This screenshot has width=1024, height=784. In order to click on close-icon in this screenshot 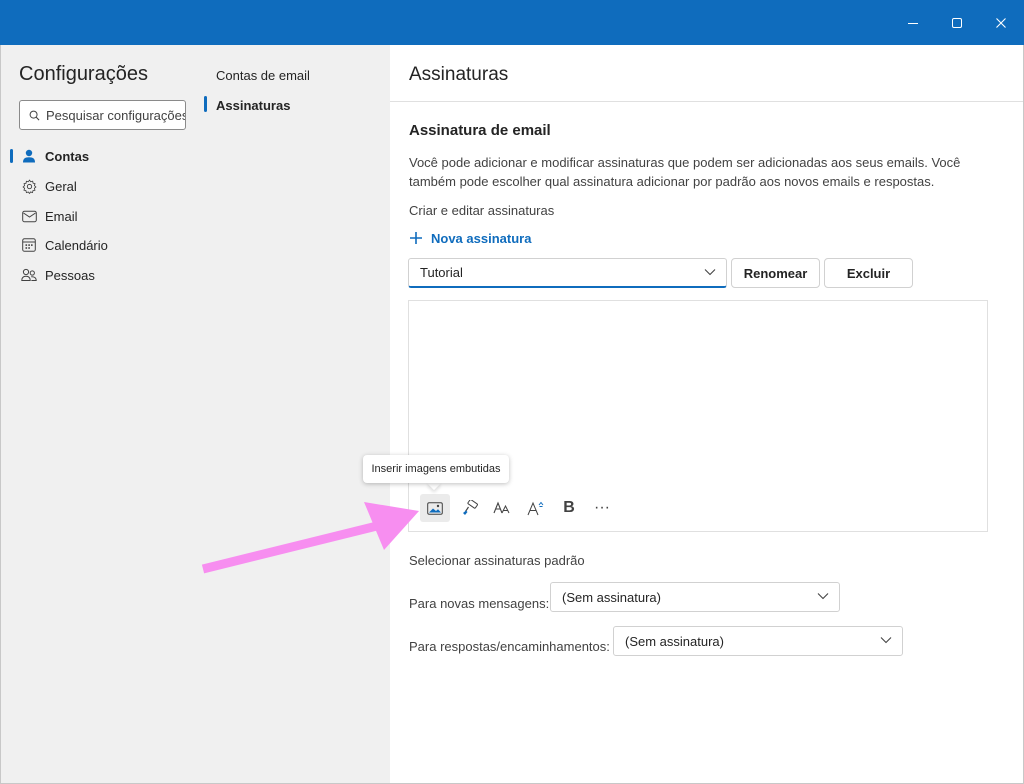, I will do `click(1001, 23)`.